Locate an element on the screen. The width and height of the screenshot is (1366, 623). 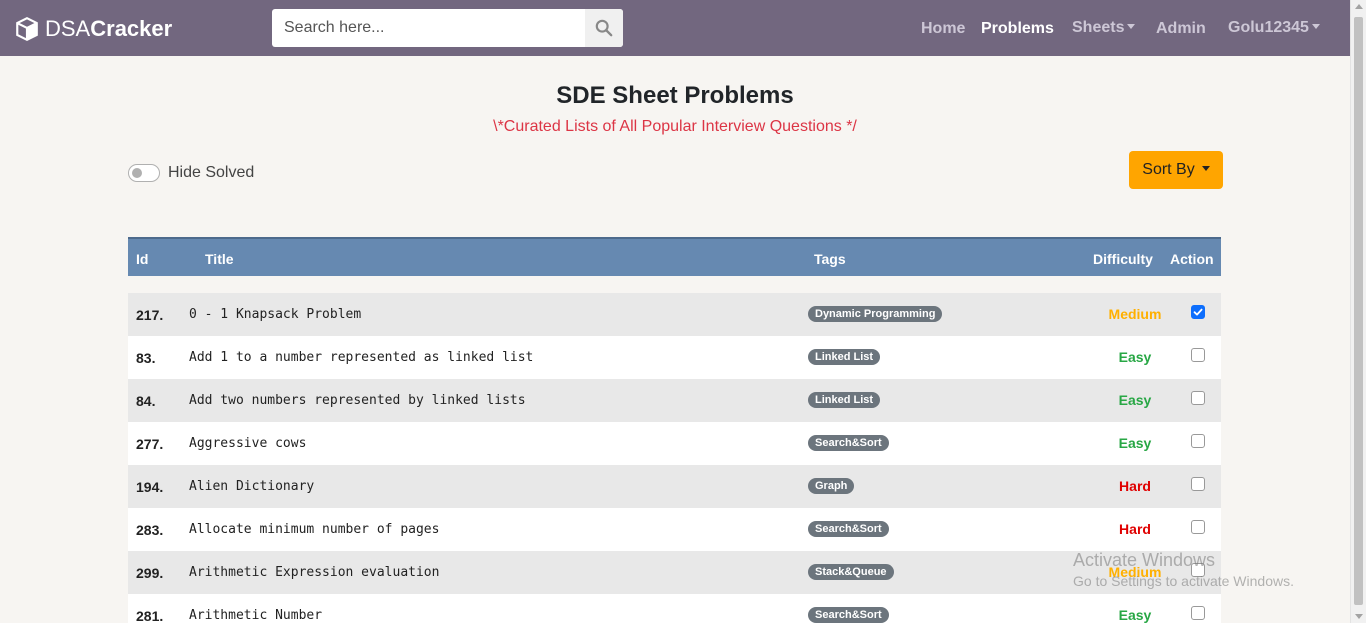
problem-title-link: Arithmetic Number is located at coordinates (255, 615).